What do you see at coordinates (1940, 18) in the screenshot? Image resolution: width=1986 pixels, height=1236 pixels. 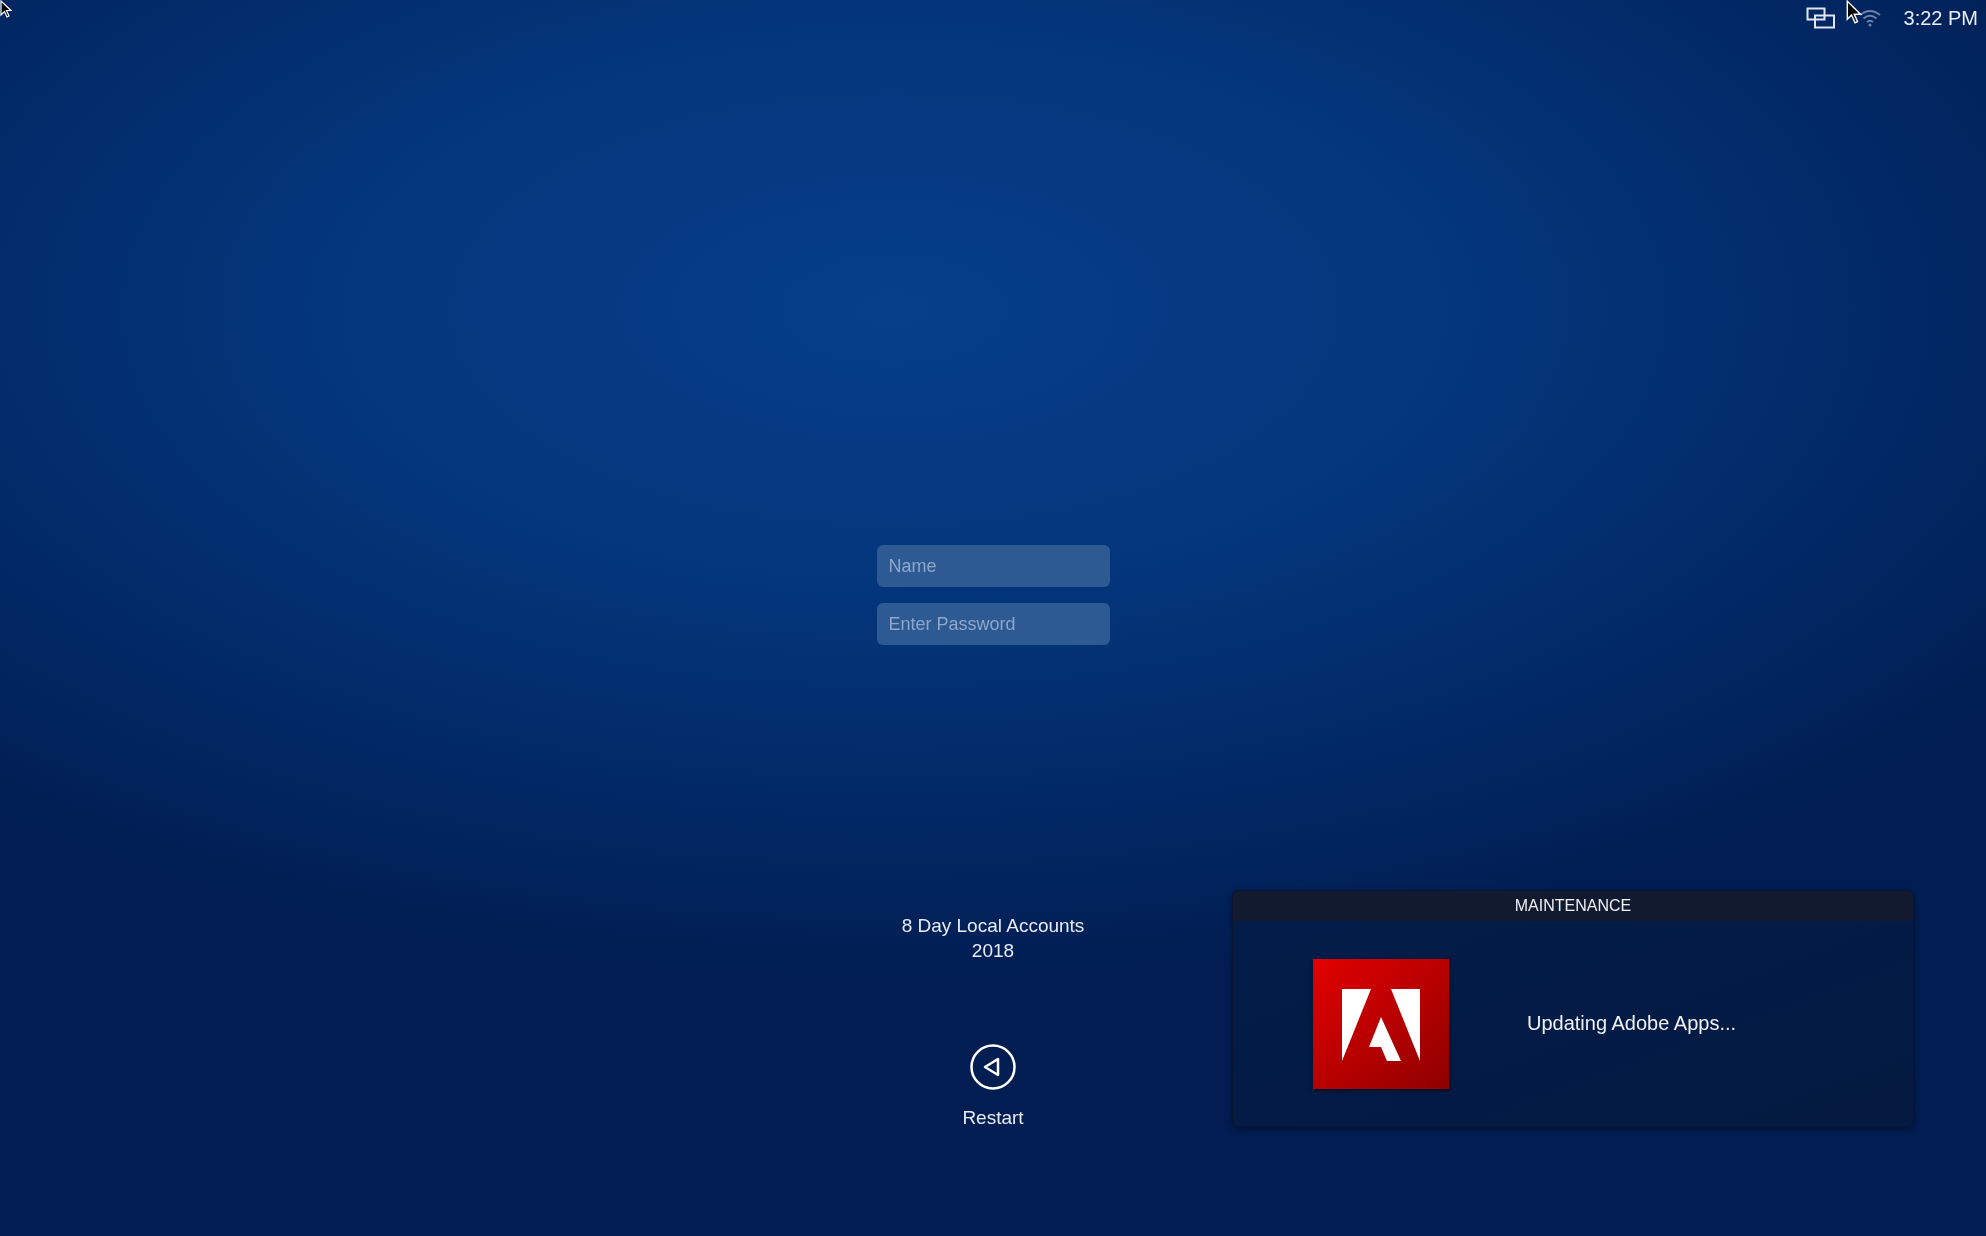 I see `clock-time: 3:22 PM` at bounding box center [1940, 18].